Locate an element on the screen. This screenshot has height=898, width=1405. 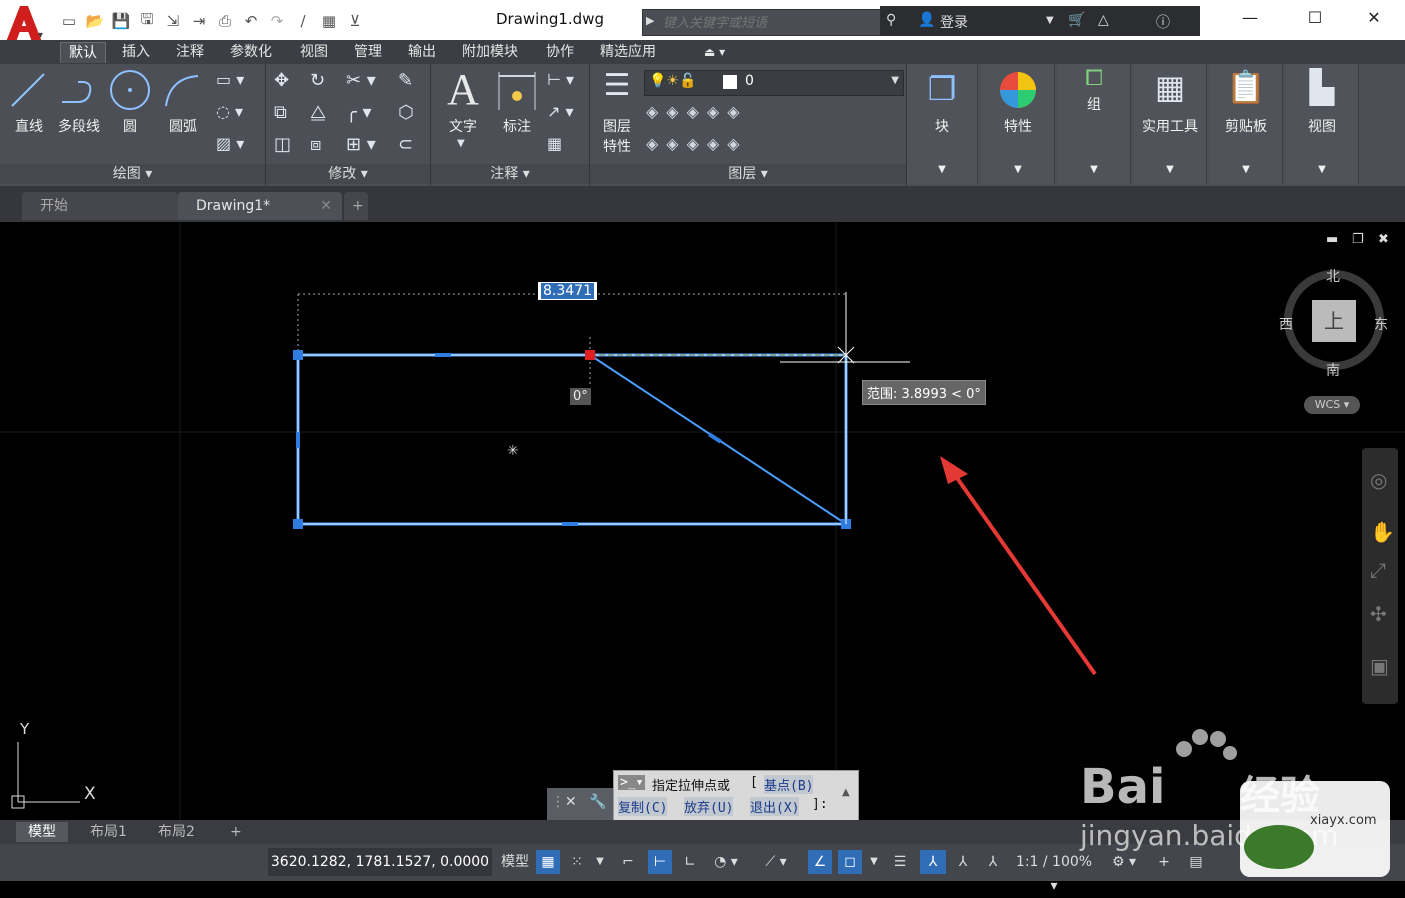
tab-parametric: 参数化 is located at coordinates (251, 52).